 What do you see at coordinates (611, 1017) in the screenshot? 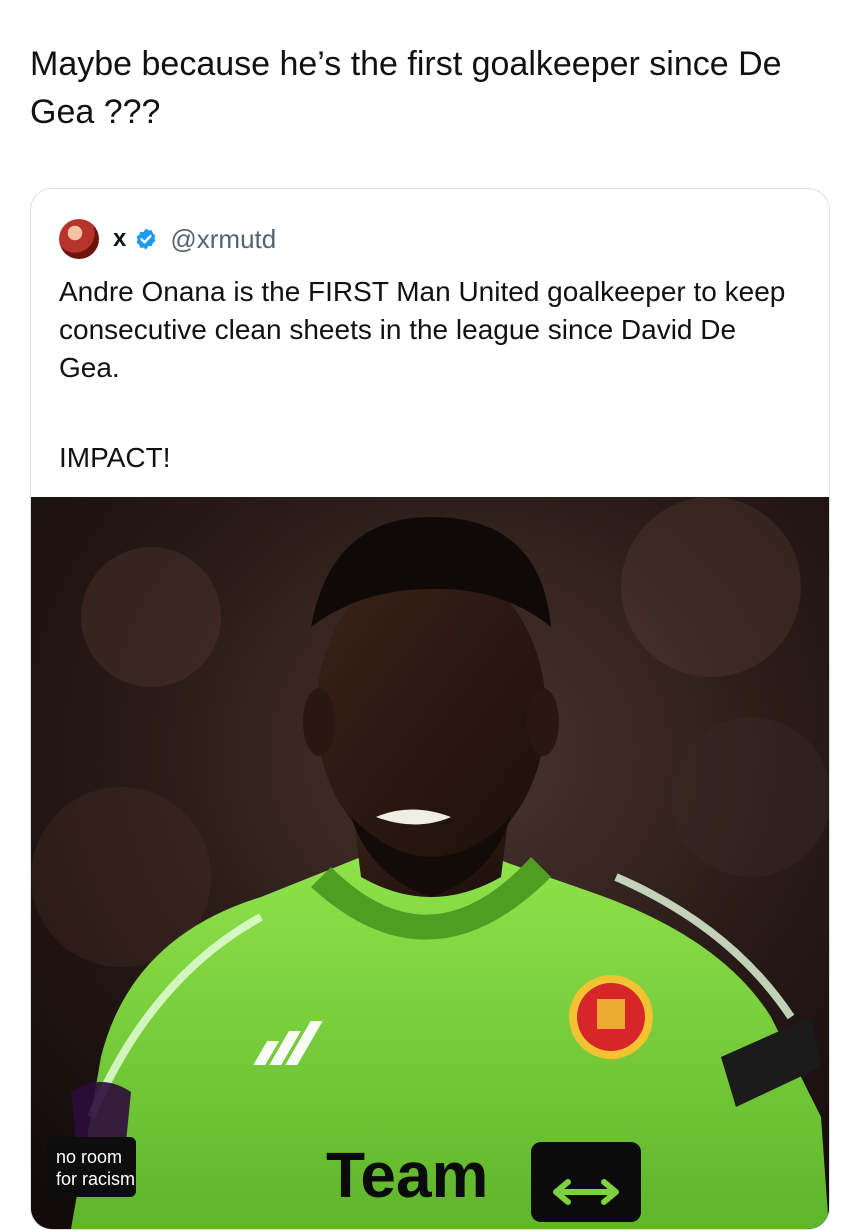
I see `club-crest-icon` at bounding box center [611, 1017].